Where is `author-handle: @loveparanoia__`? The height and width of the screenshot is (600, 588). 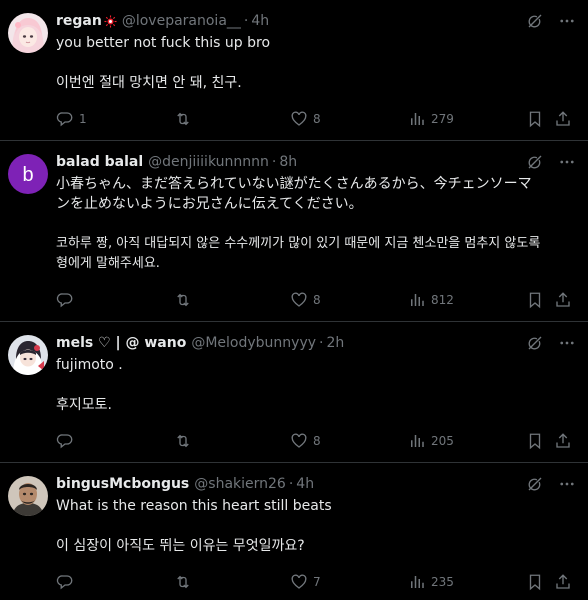
author-handle: @loveparanoia__ is located at coordinates (181, 21).